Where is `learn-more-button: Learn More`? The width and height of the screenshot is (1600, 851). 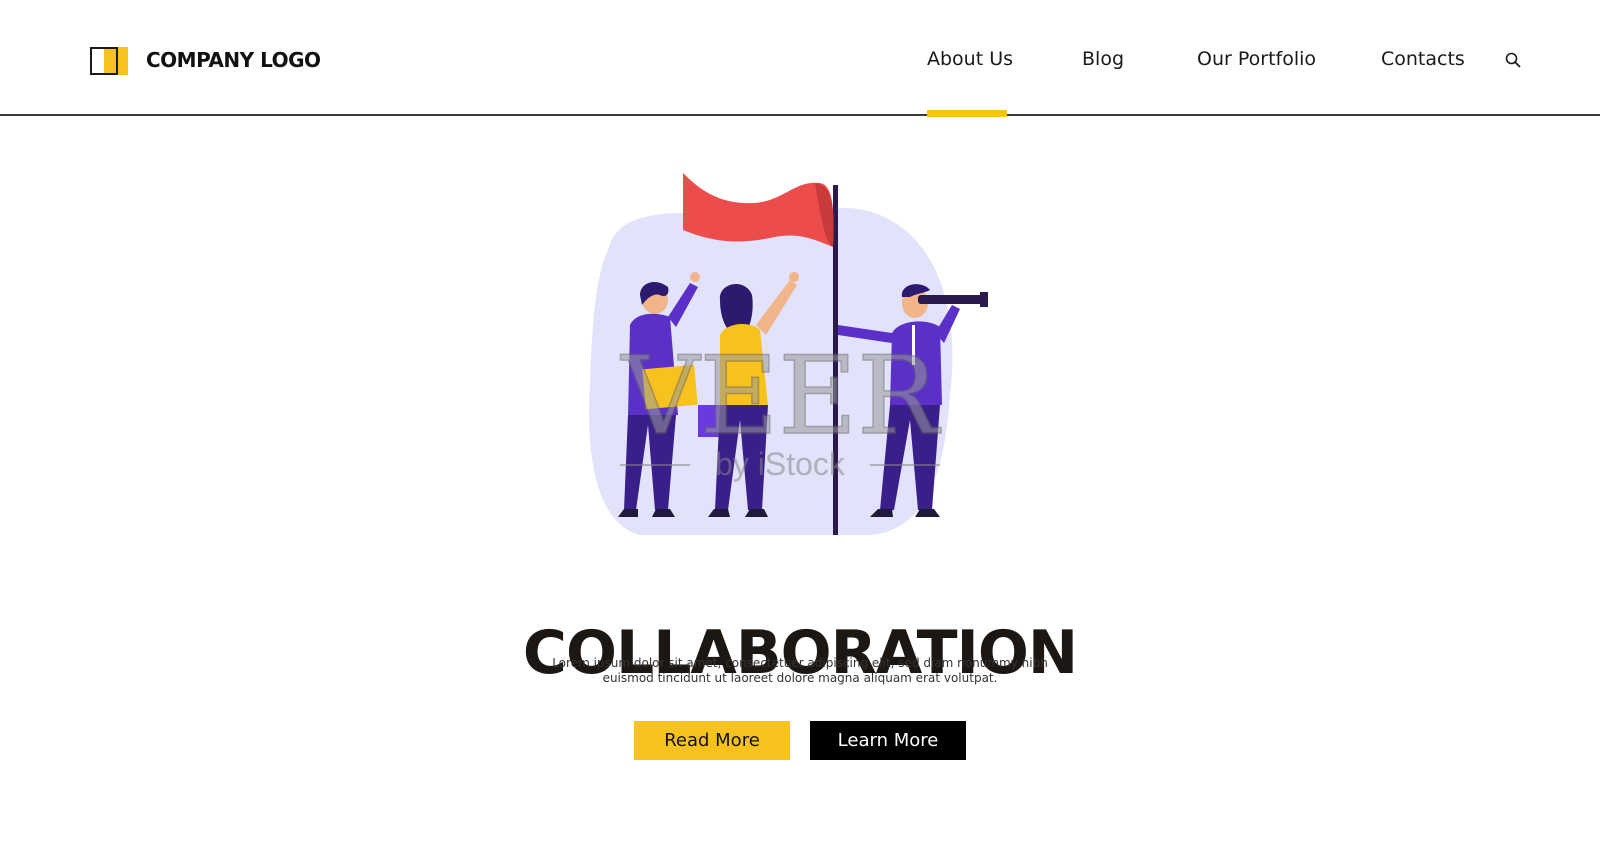
learn-more-button: Learn More is located at coordinates (888, 740).